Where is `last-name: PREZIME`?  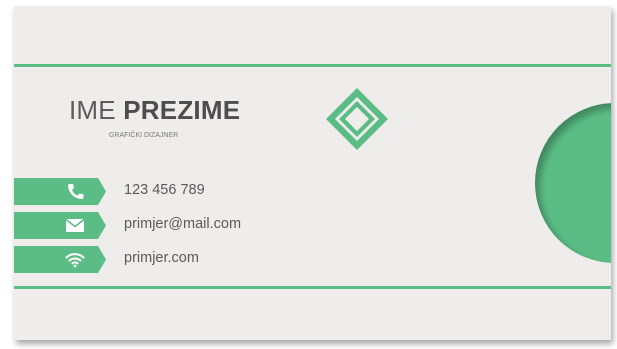
last-name: PREZIME is located at coordinates (182, 110).